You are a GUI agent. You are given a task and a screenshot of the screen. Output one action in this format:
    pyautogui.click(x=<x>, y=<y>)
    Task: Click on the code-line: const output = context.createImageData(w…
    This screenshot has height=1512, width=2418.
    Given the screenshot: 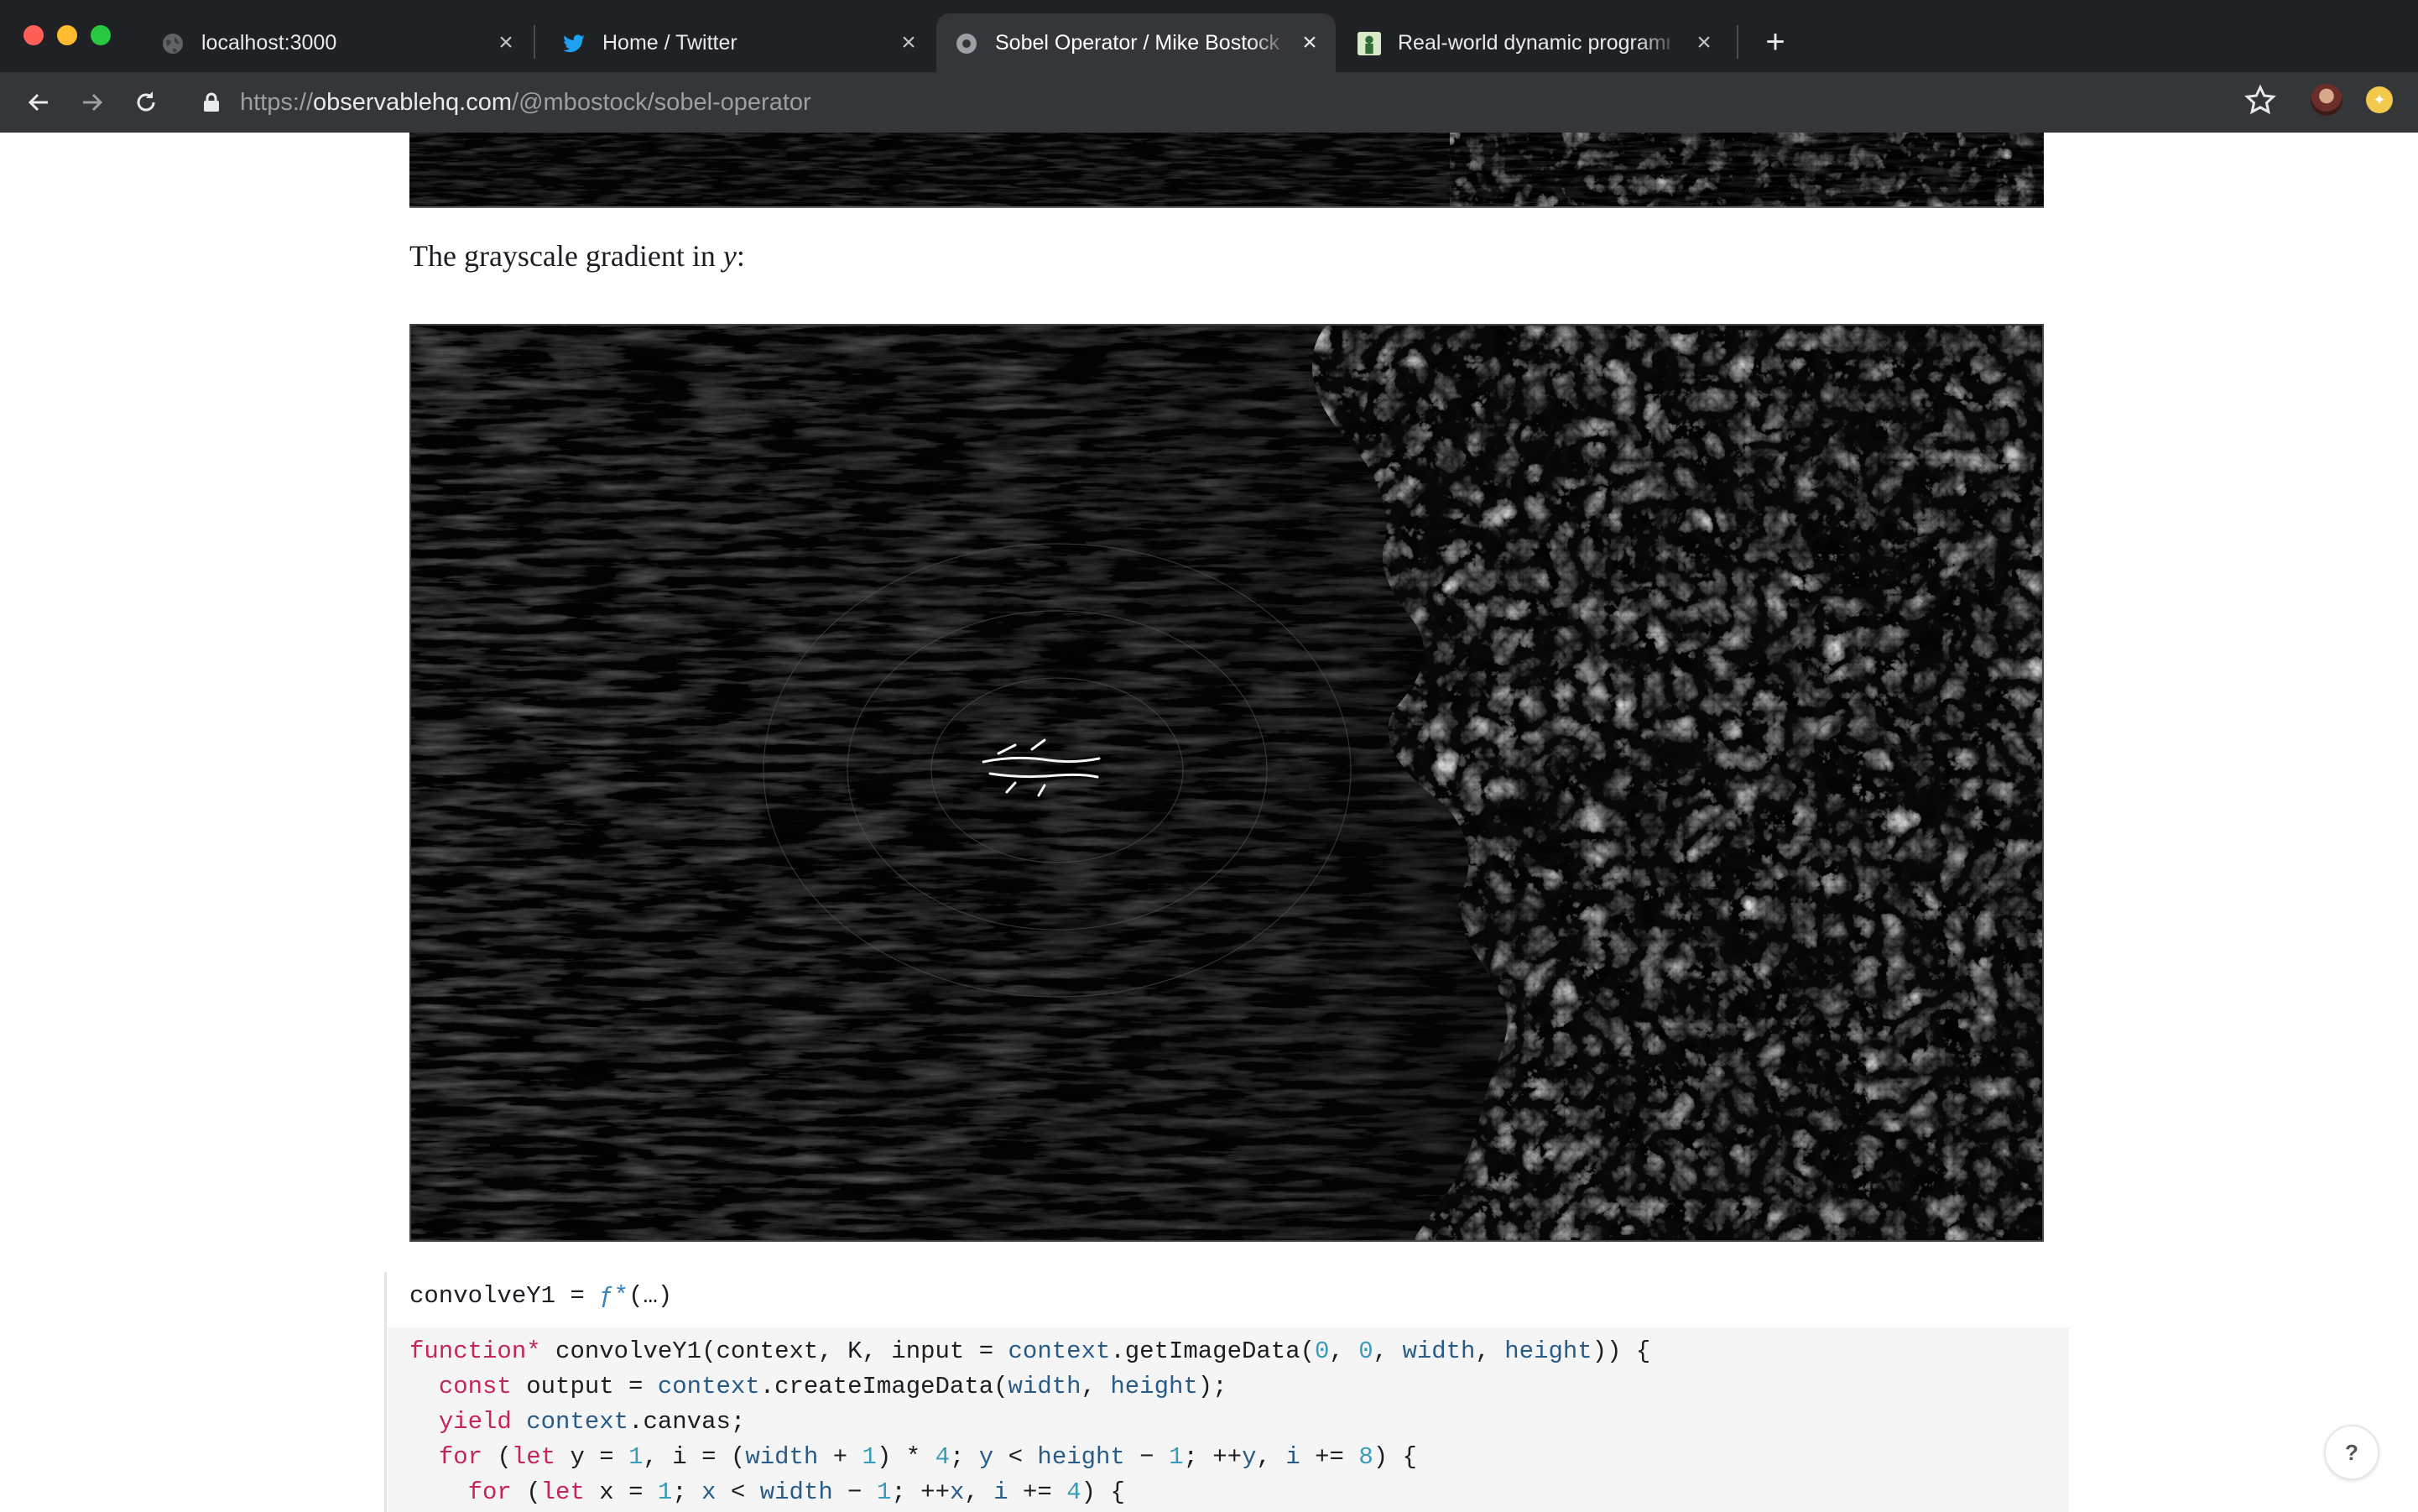 What is the action you would take?
    pyautogui.click(x=818, y=1387)
    